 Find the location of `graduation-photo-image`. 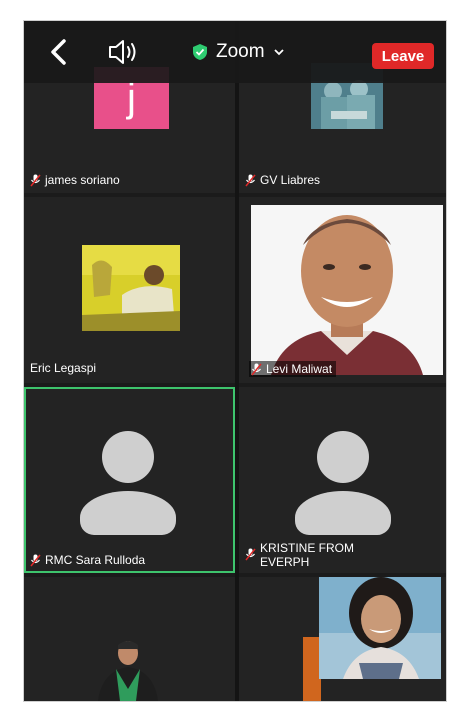

graduation-photo-image is located at coordinates (128, 671).